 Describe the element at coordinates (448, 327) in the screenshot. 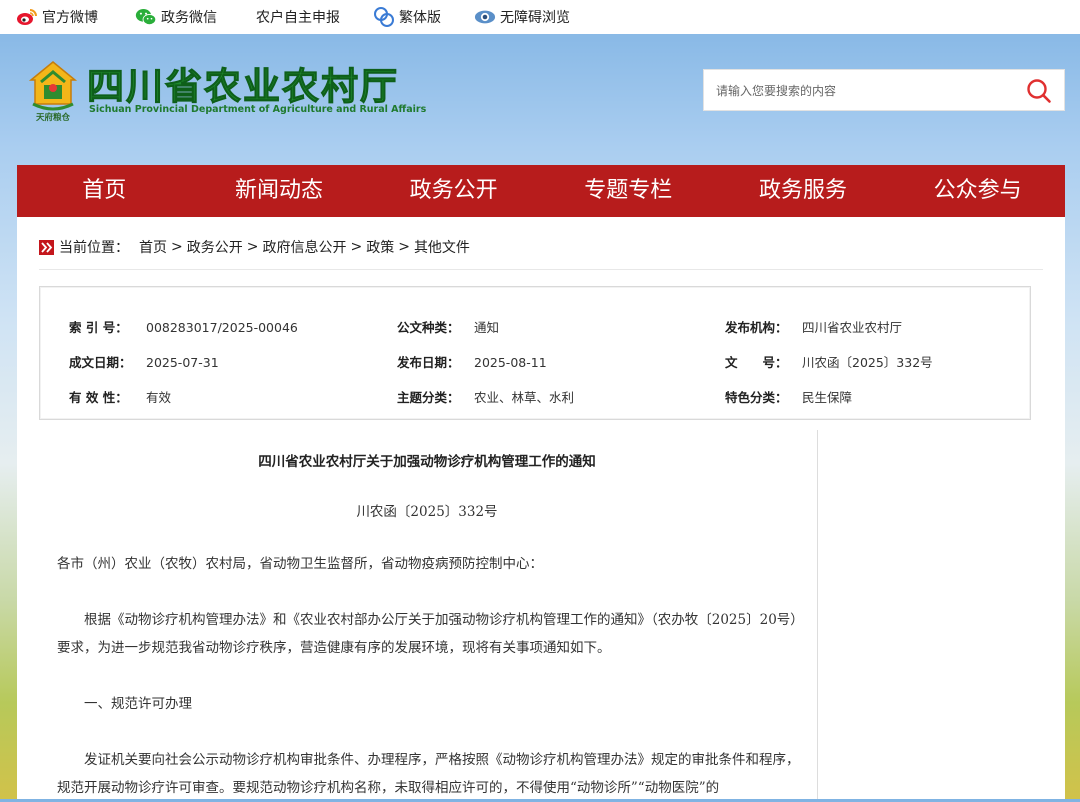

I see `meta-doc-type: 公文种类： 通知` at that location.